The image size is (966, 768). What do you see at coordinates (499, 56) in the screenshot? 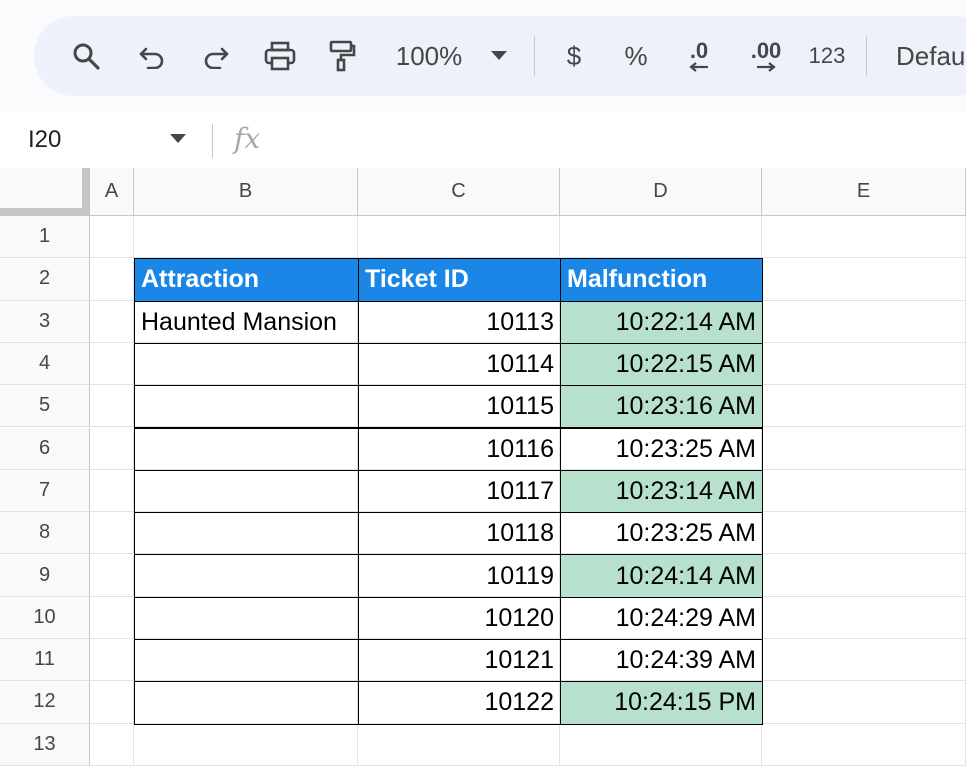
I see `zoom-dropdown-icon` at bounding box center [499, 56].